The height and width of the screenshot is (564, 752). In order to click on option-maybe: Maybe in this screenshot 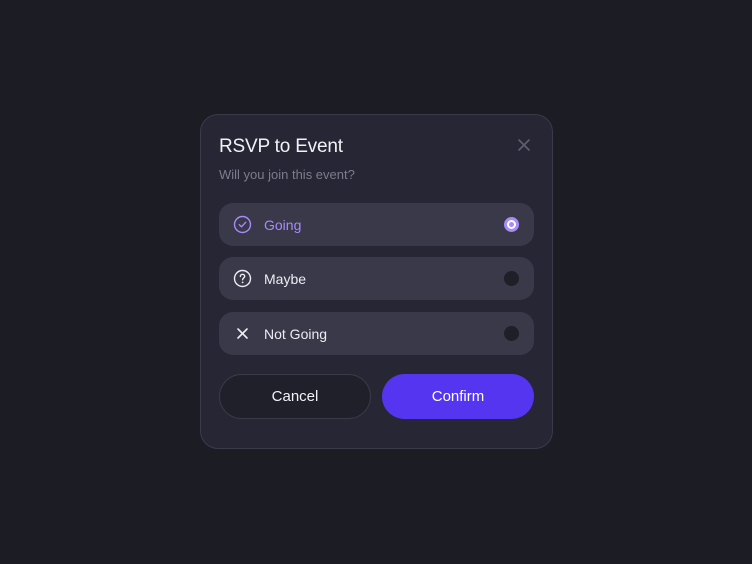, I will do `click(376, 278)`.